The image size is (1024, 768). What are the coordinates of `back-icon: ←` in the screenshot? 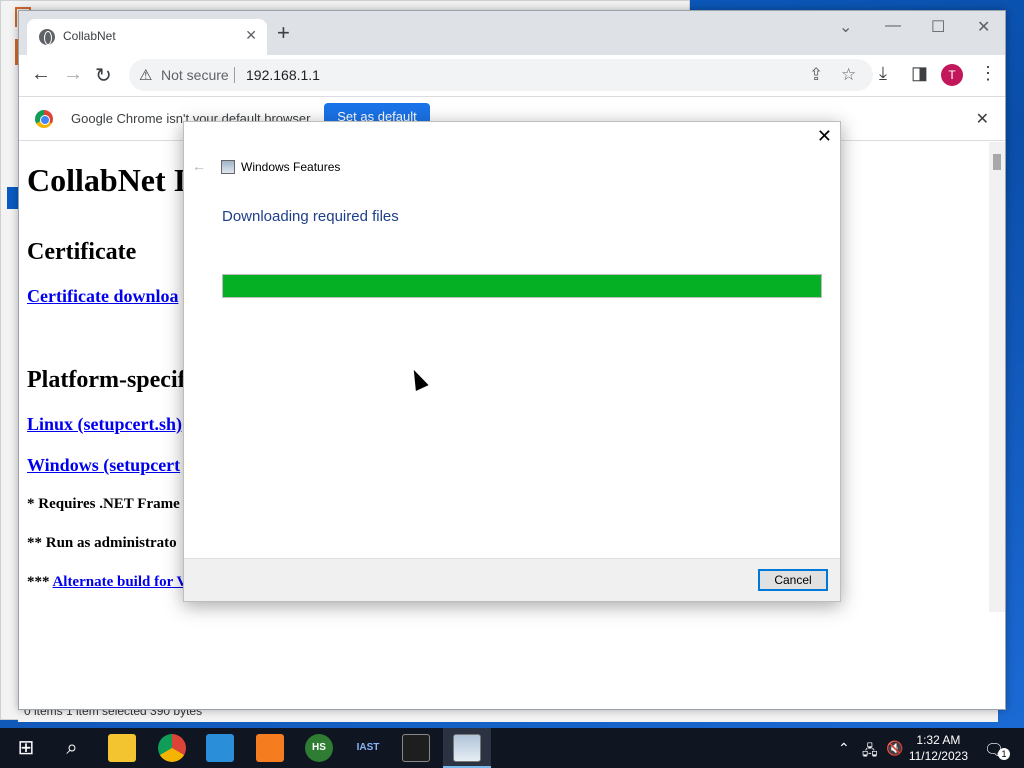 It's located at (41, 74).